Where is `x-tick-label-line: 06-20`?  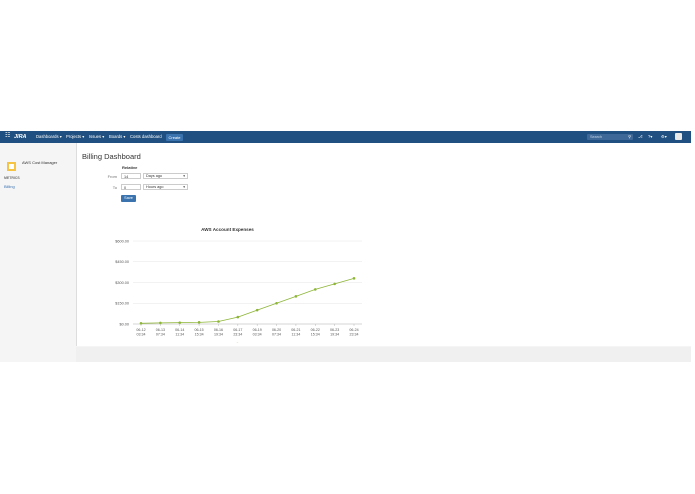
x-tick-label-line: 06-20 is located at coordinates (276, 330).